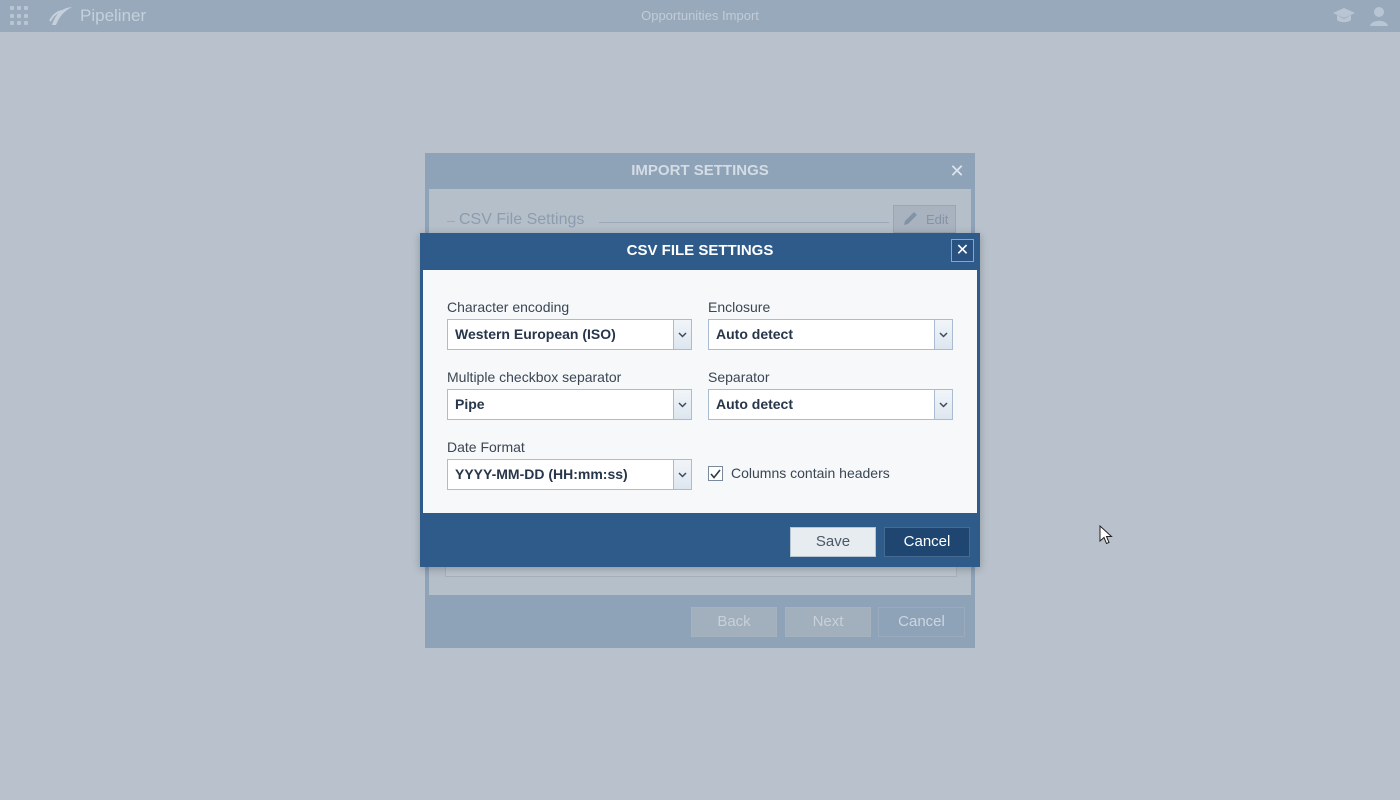 This screenshot has height=800, width=1400. I want to click on import-settings-footer: Back Next Cancel, so click(700, 621).